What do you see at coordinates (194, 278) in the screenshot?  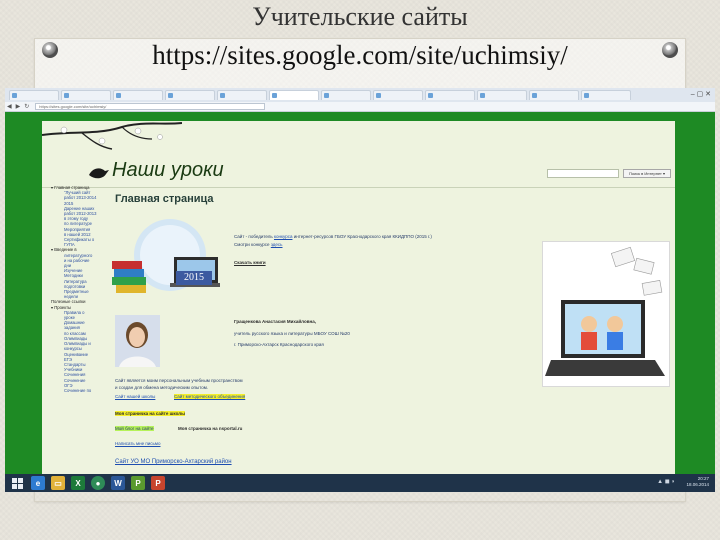 I see `badge-year: 2015` at bounding box center [194, 278].